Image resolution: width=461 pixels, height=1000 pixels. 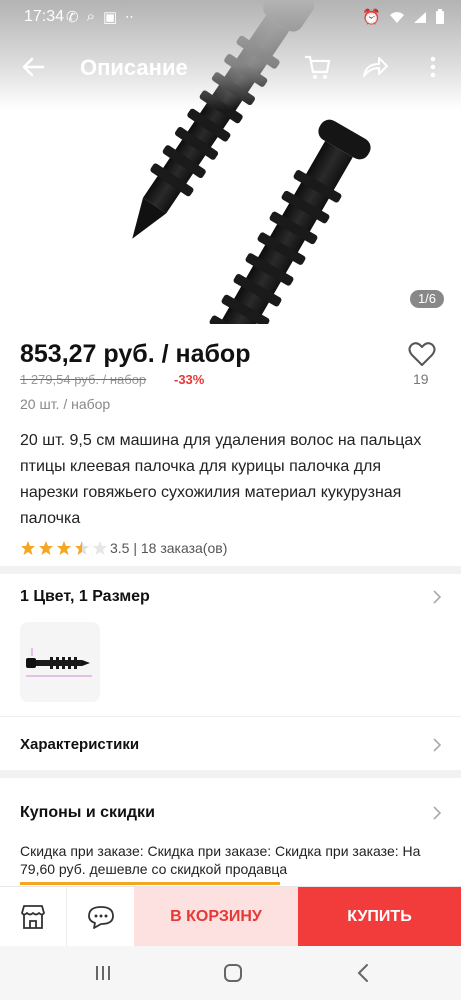 What do you see at coordinates (90, 16) in the screenshot?
I see `search-icon: ⌕` at bounding box center [90, 16].